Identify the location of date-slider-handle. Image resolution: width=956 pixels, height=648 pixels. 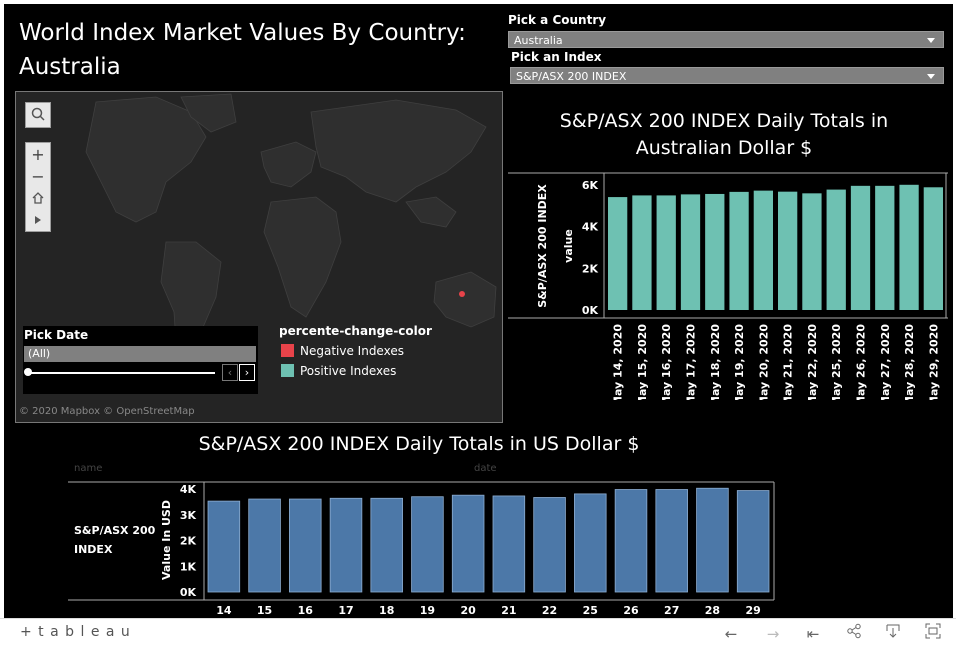
(28, 372).